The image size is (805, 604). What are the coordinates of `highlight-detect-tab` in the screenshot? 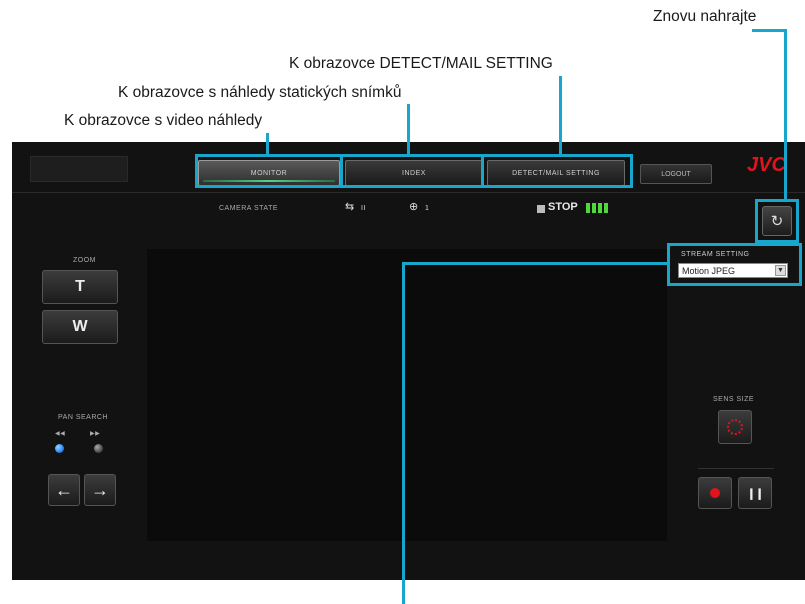 It's located at (557, 171).